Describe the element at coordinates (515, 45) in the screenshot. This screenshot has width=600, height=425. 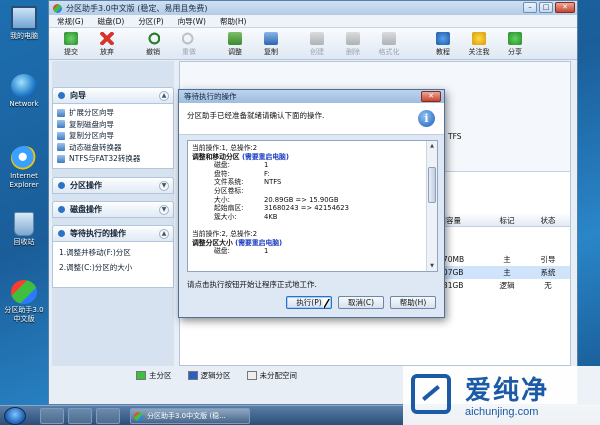
I see `share-button: 分享` at that location.